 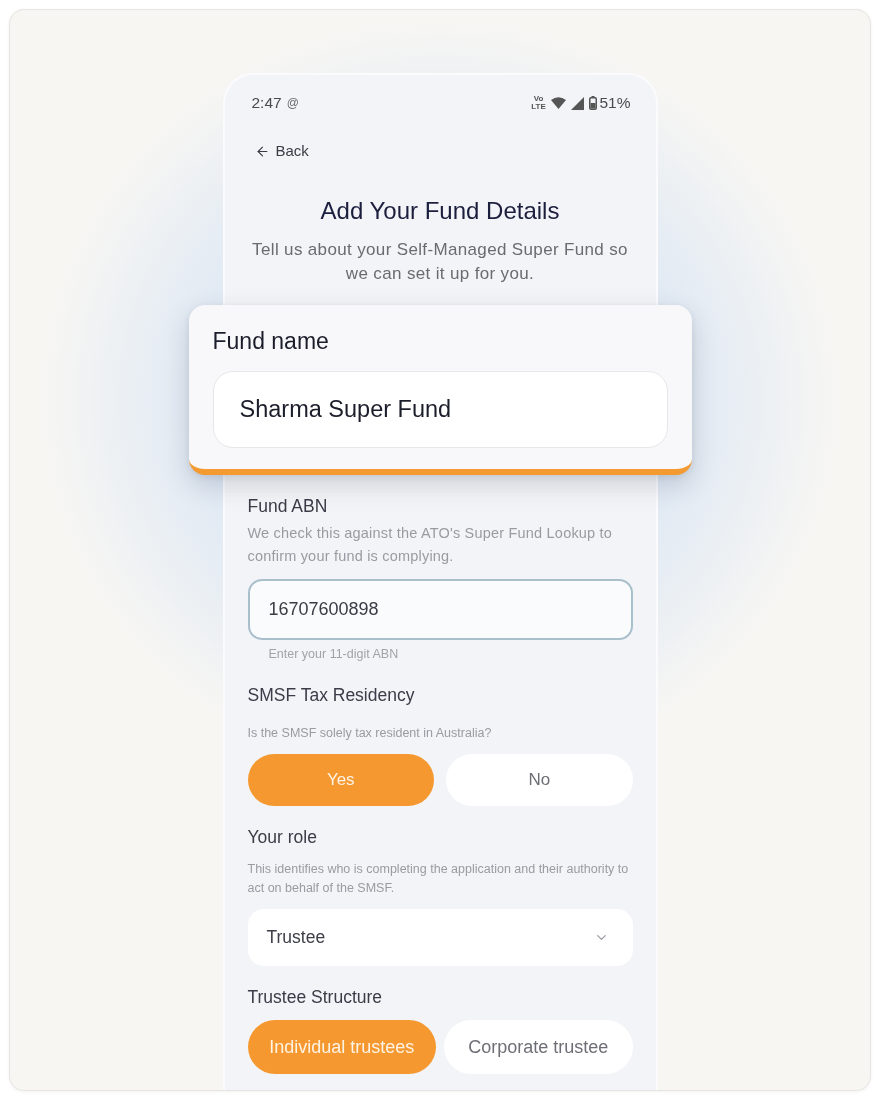 What do you see at coordinates (282, 837) in the screenshot?
I see `field-label: Your role` at bounding box center [282, 837].